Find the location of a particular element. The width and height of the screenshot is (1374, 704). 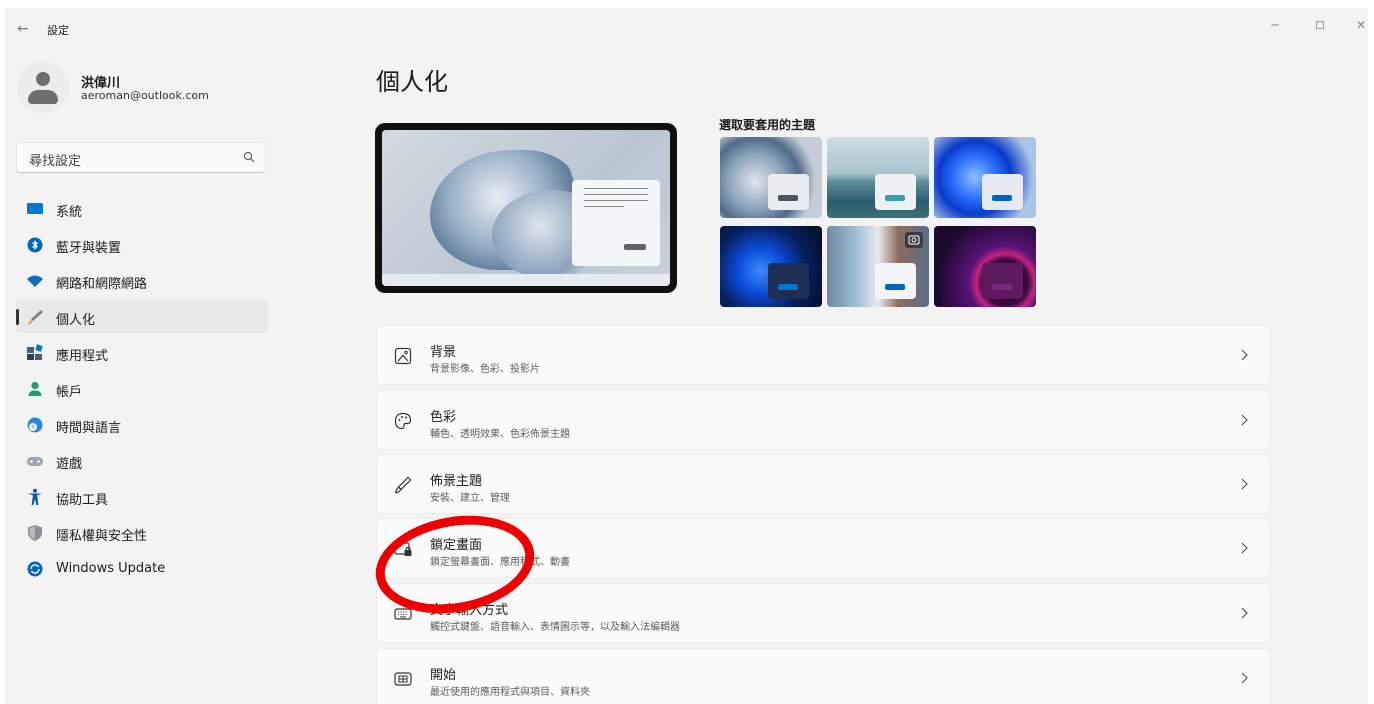

back-button: ← is located at coordinates (23, 29).